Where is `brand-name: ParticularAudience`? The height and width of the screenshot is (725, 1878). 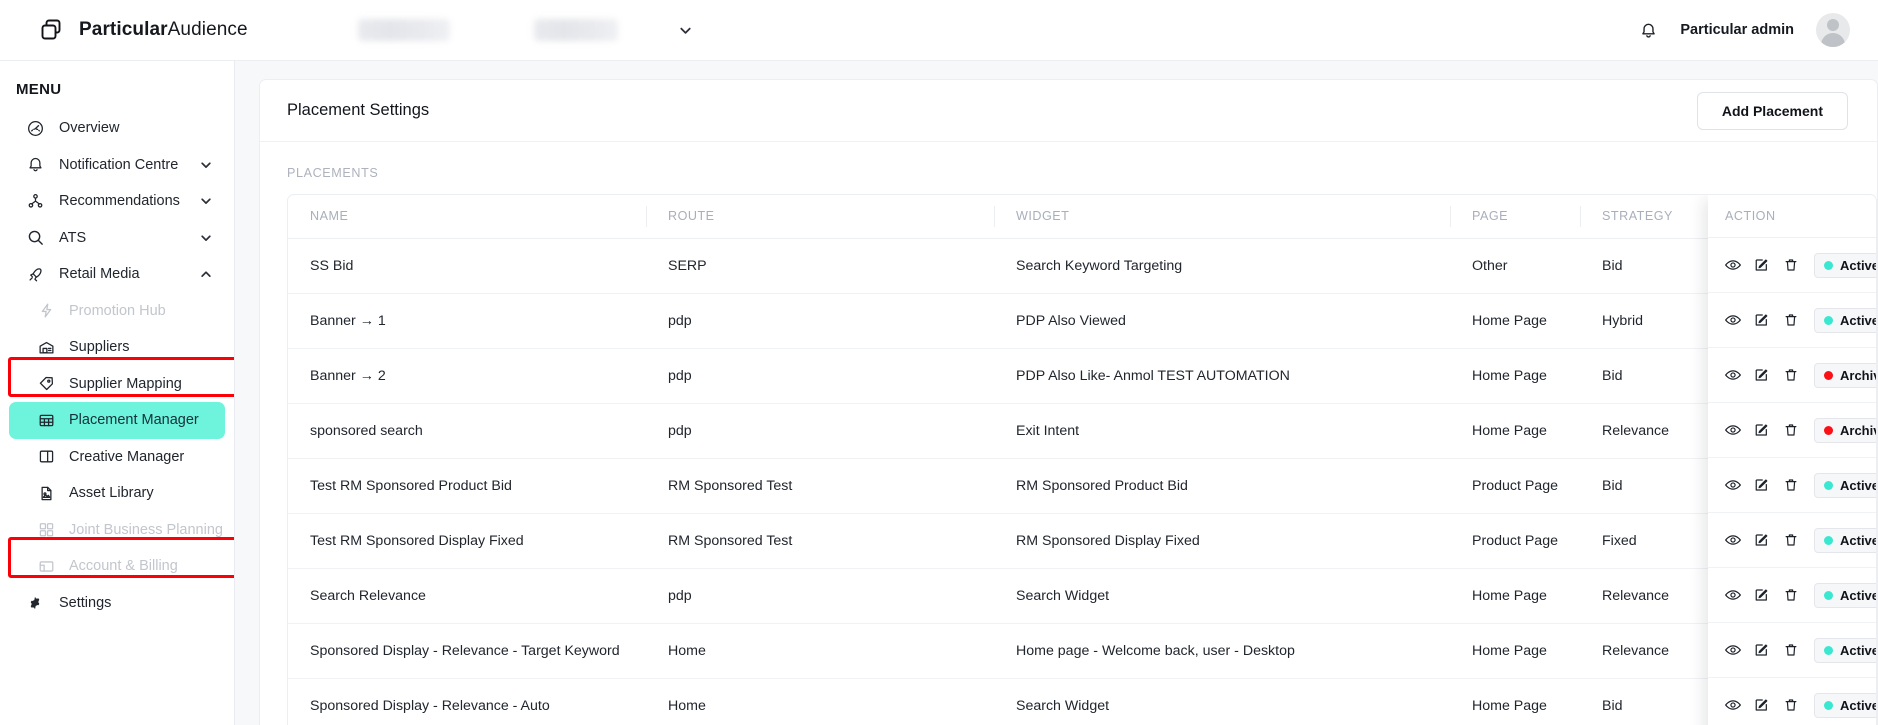 brand-name: ParticularAudience is located at coordinates (163, 30).